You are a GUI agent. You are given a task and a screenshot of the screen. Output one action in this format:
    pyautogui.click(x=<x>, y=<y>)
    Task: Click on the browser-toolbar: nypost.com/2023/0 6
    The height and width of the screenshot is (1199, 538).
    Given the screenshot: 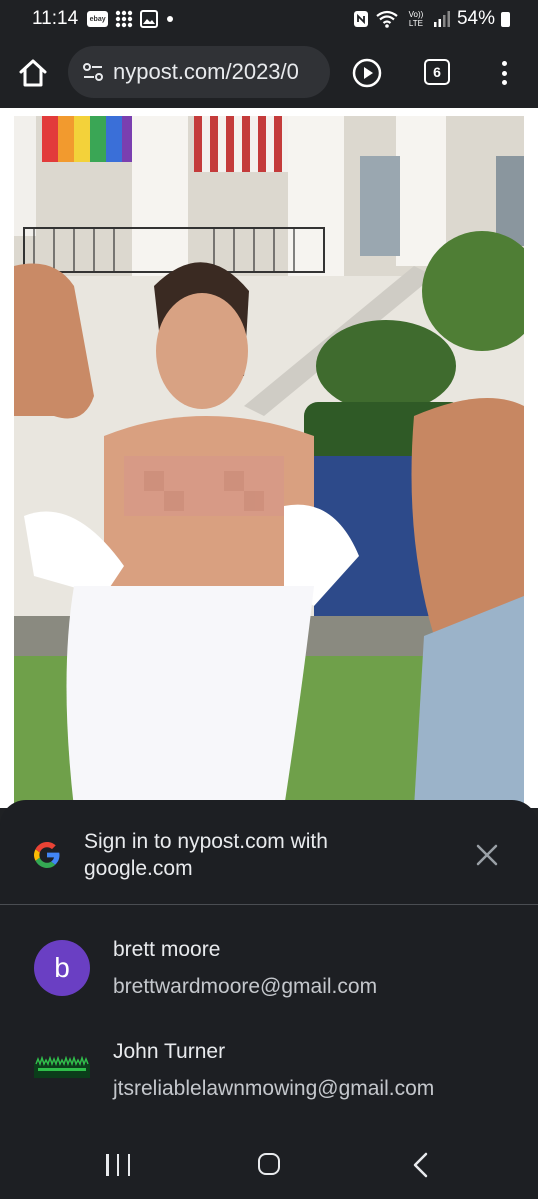 What is the action you would take?
    pyautogui.click(x=269, y=73)
    